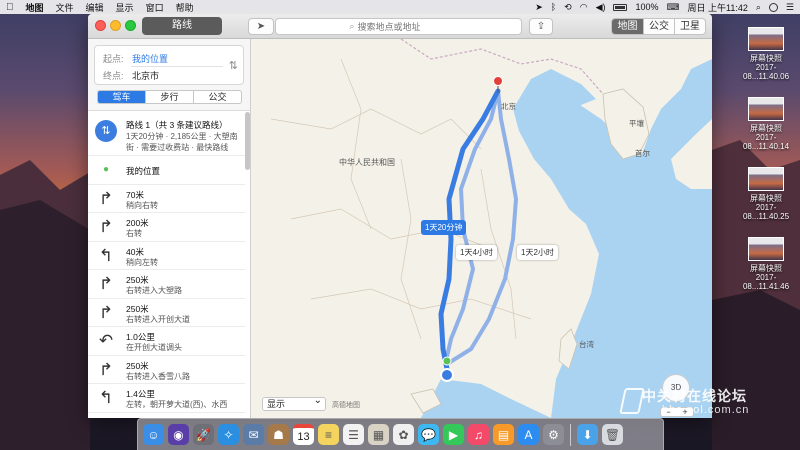 This screenshot has width=800, height=450. What do you see at coordinates (178, 434) in the screenshot?
I see `siri-icon: ◉` at bounding box center [178, 434].